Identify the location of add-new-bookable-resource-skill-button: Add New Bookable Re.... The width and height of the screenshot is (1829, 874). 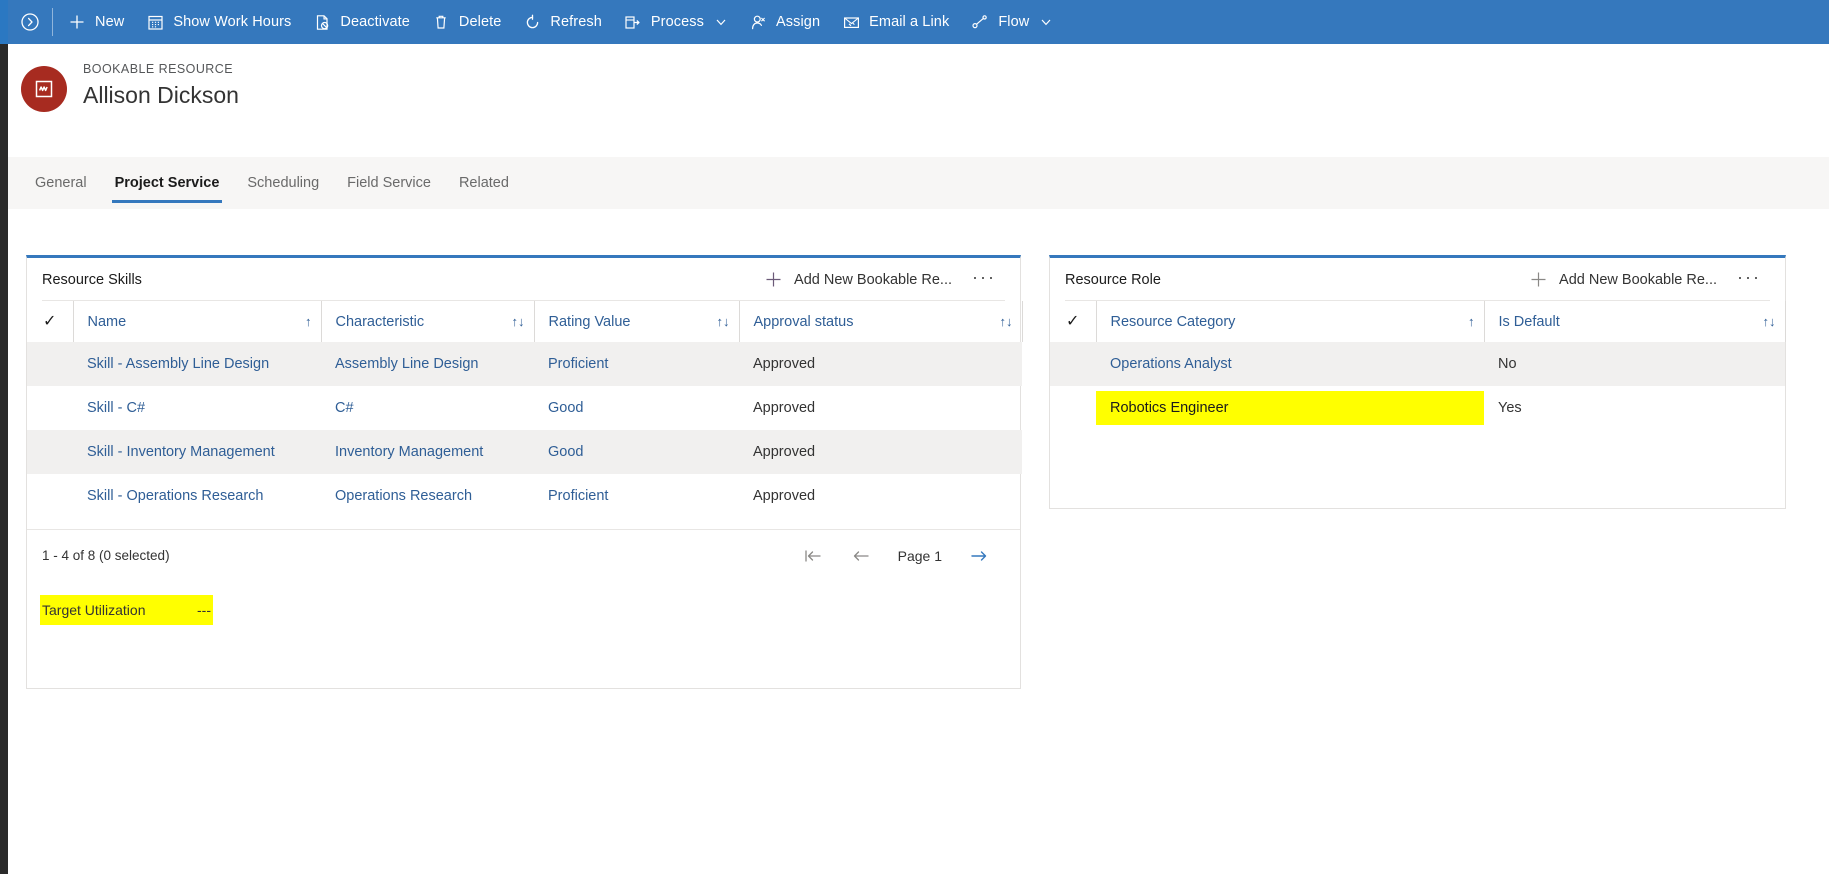
(858, 280).